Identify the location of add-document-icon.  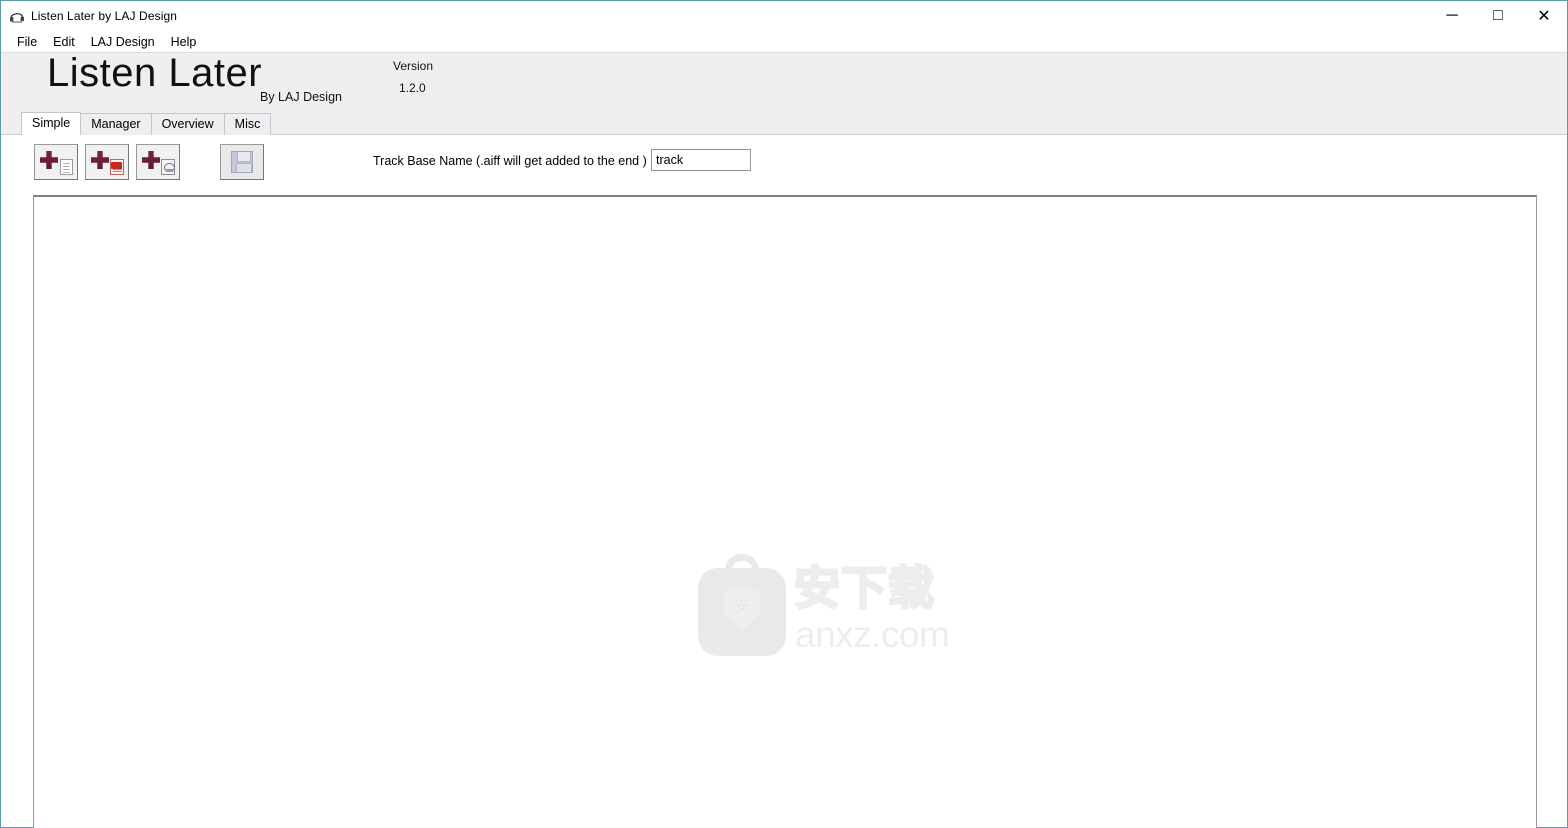
(56, 162).